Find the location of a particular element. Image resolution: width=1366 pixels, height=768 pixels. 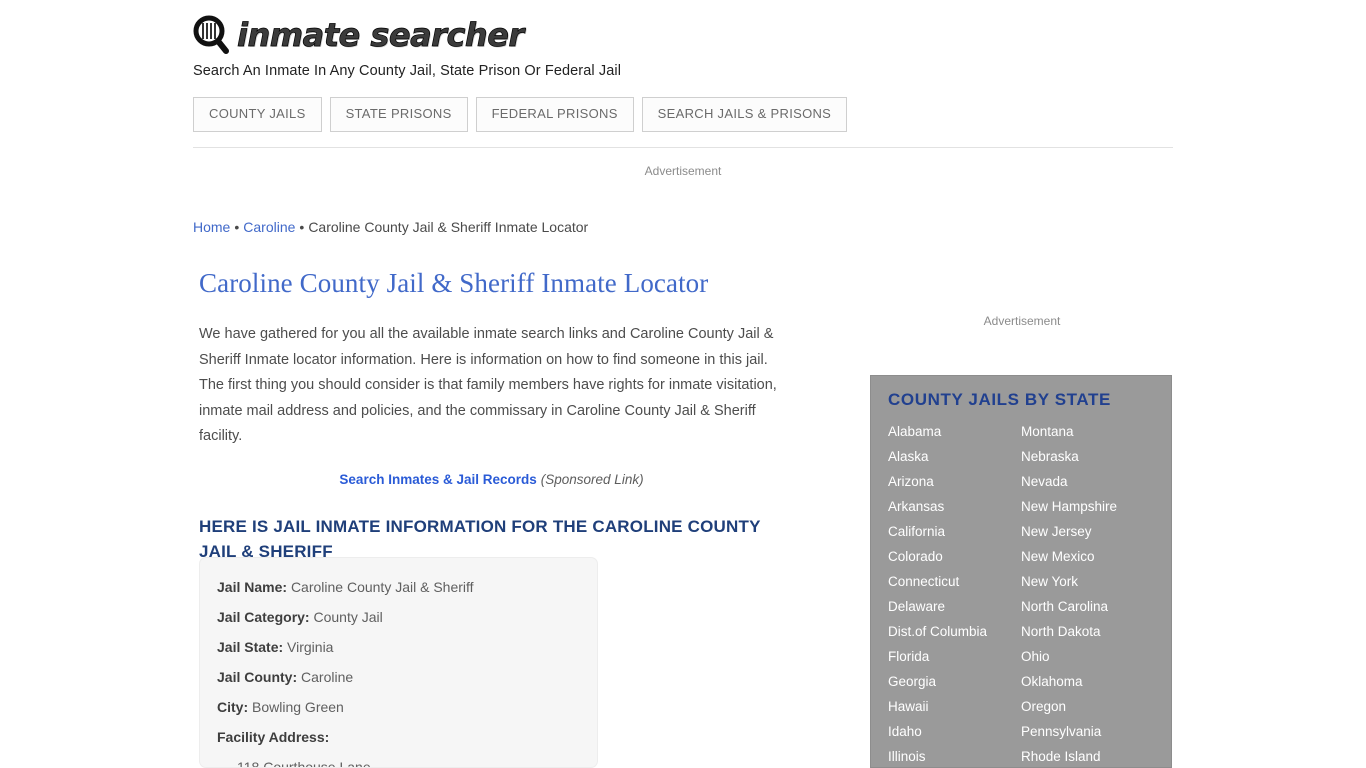

info-value-address-line-1: 118 Courthouse Lane is located at coordinates (304, 763).